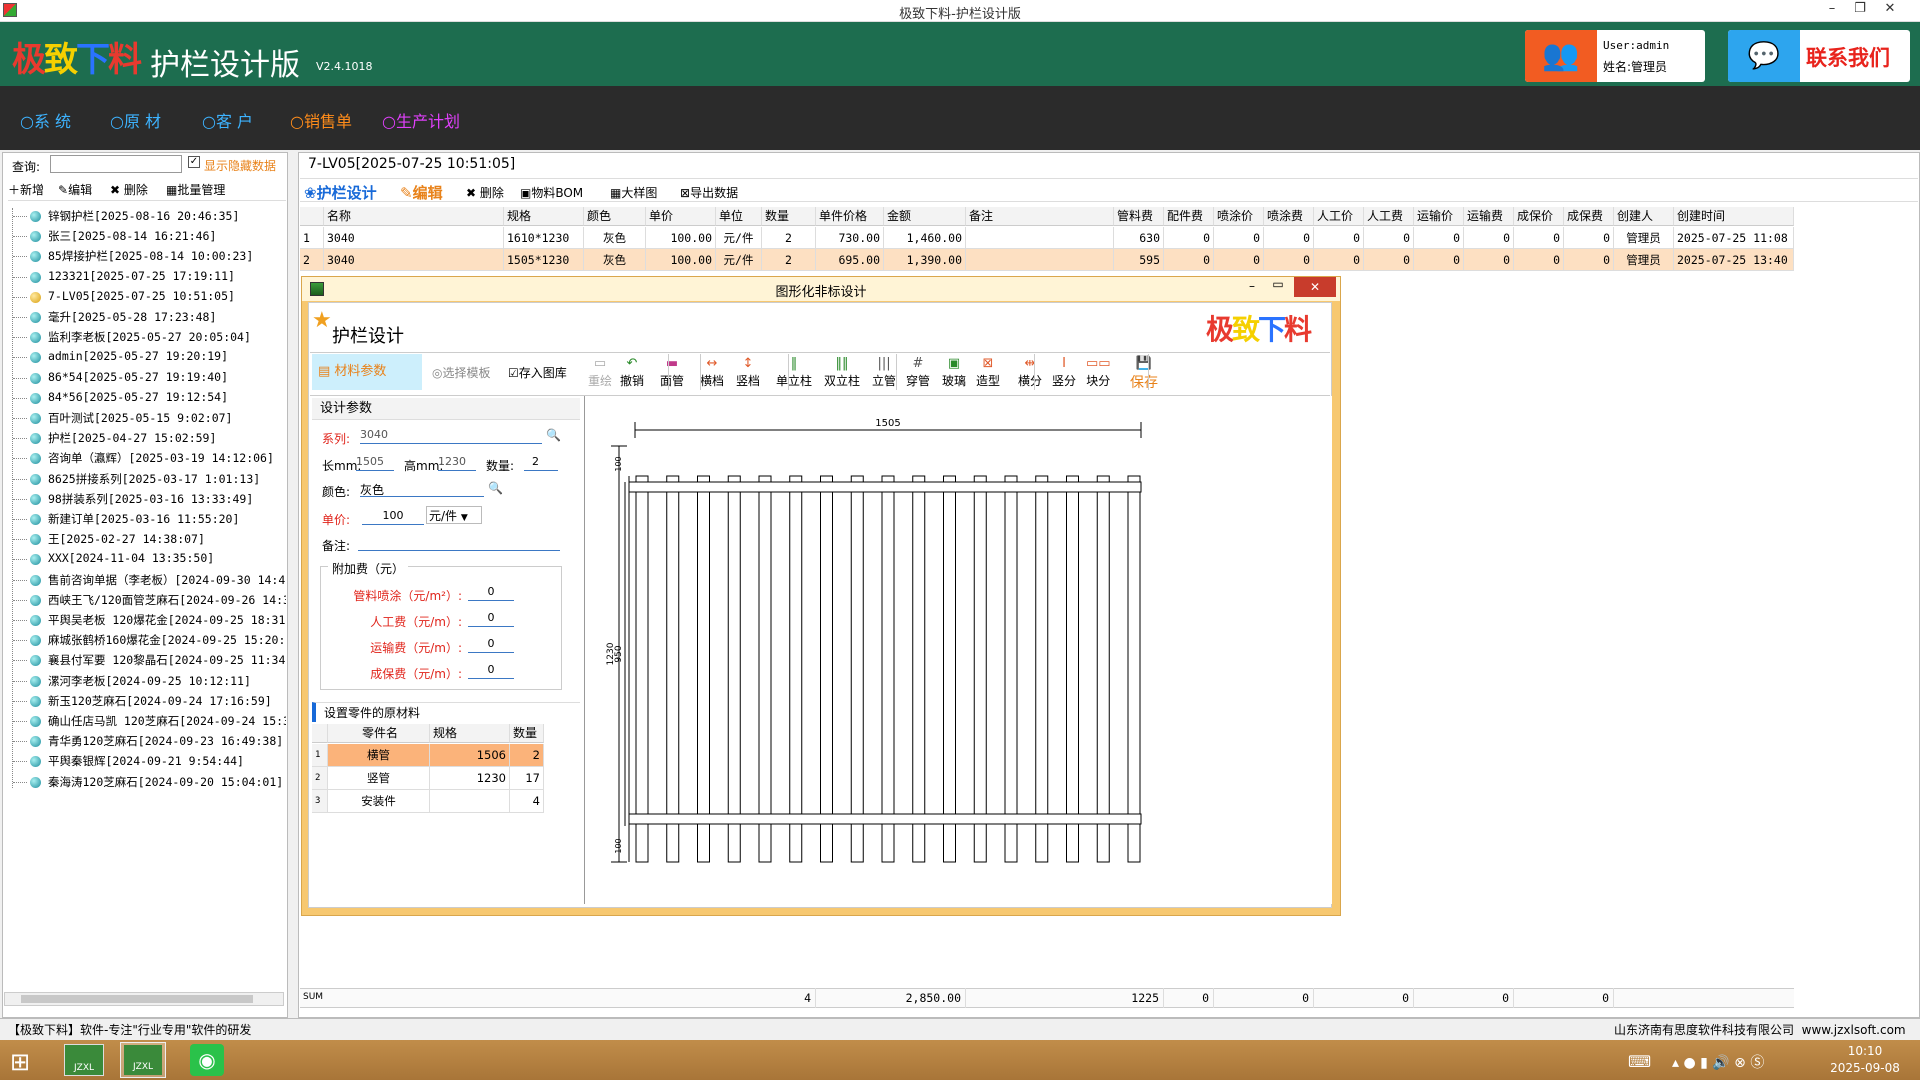 The image size is (1920, 1080). I want to click on edit-order-button: ✎编辑, so click(421, 192).